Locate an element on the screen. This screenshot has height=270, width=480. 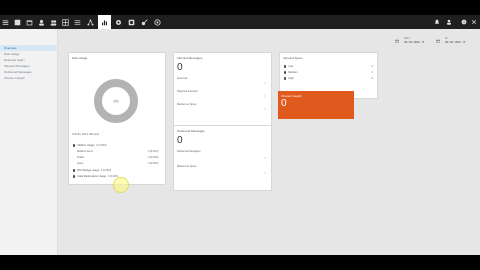
plugin-icon is located at coordinates (157, 22).